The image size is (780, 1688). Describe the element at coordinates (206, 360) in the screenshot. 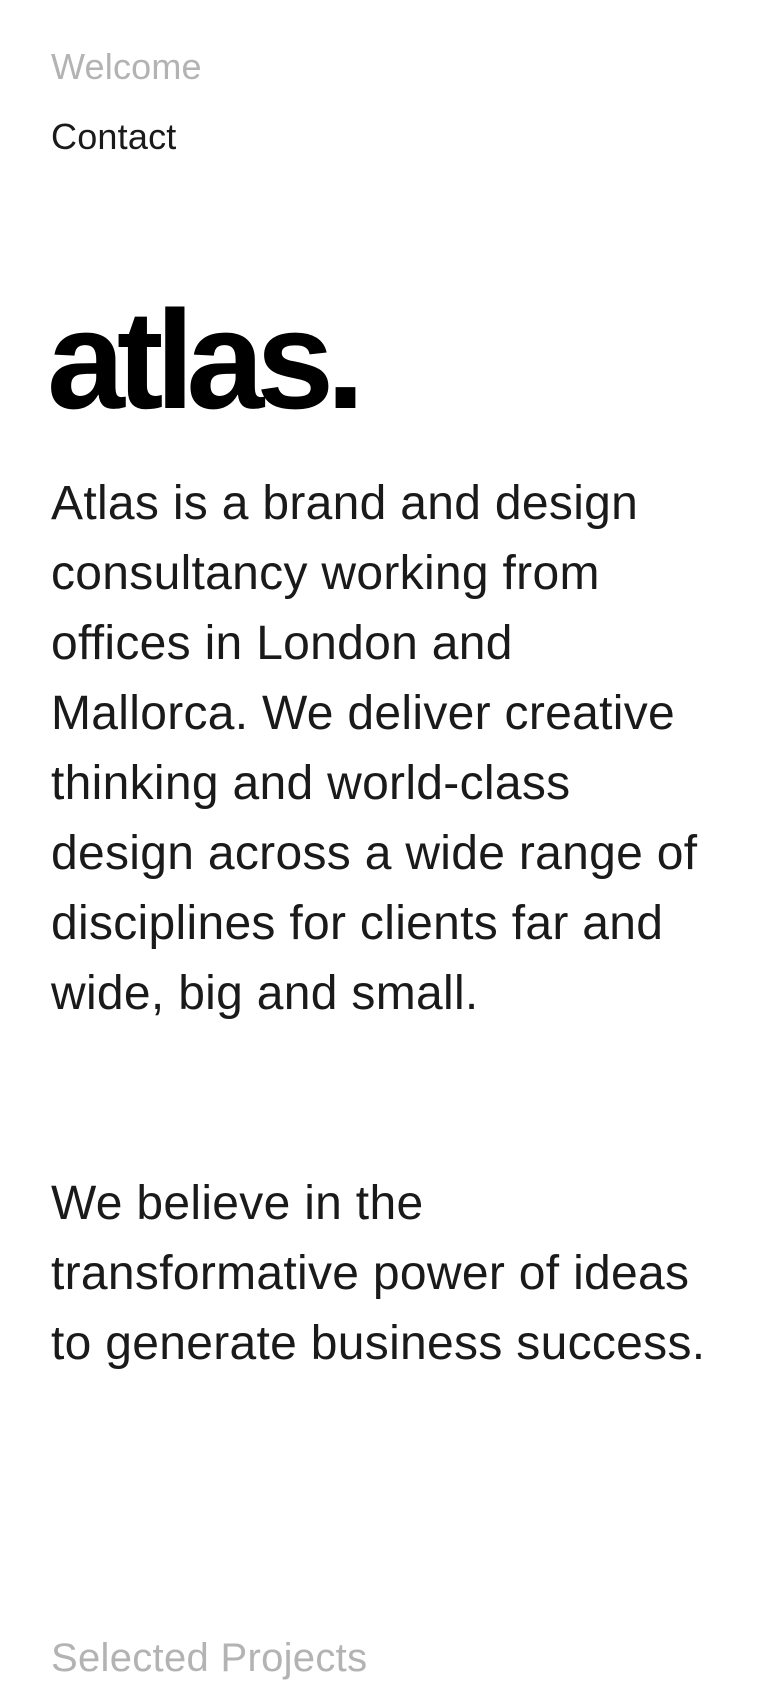

I see `atlas-logo: atlas.` at that location.